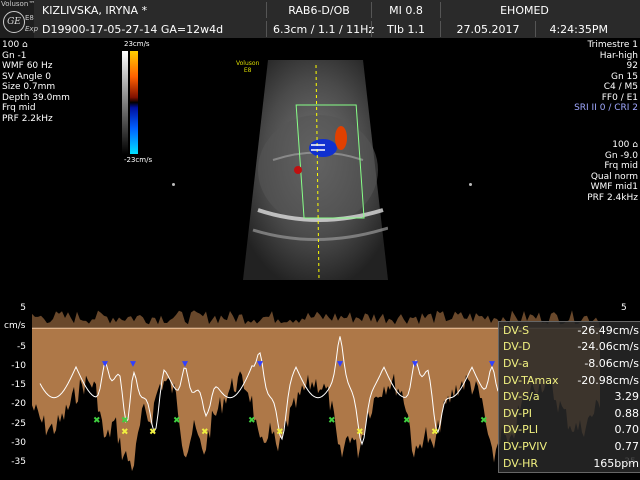 The width and height of the screenshot is (640, 480). I want to click on measurement-name: DV-PLI, so click(521, 430).